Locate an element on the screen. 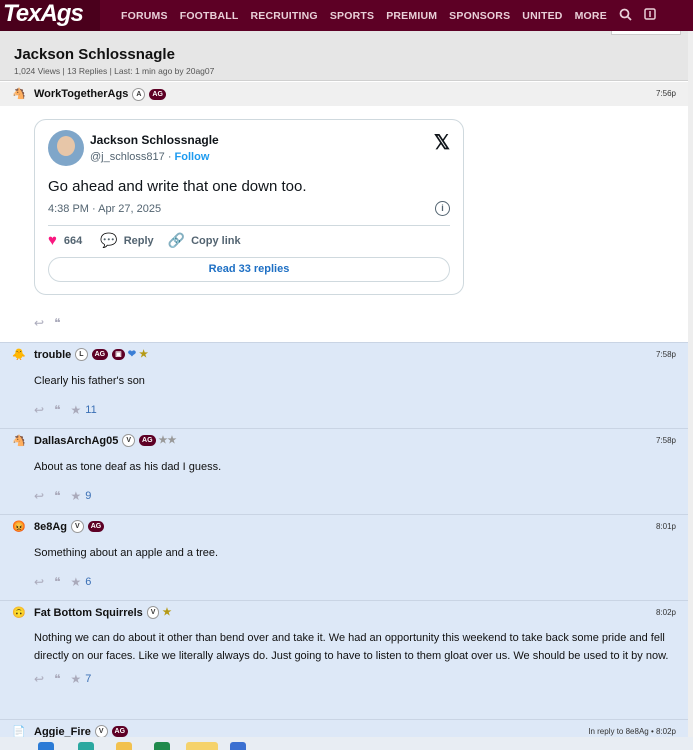 This screenshot has width=693, height=750. post-author: Fat Bottom Squirrels is located at coordinates (88, 613).